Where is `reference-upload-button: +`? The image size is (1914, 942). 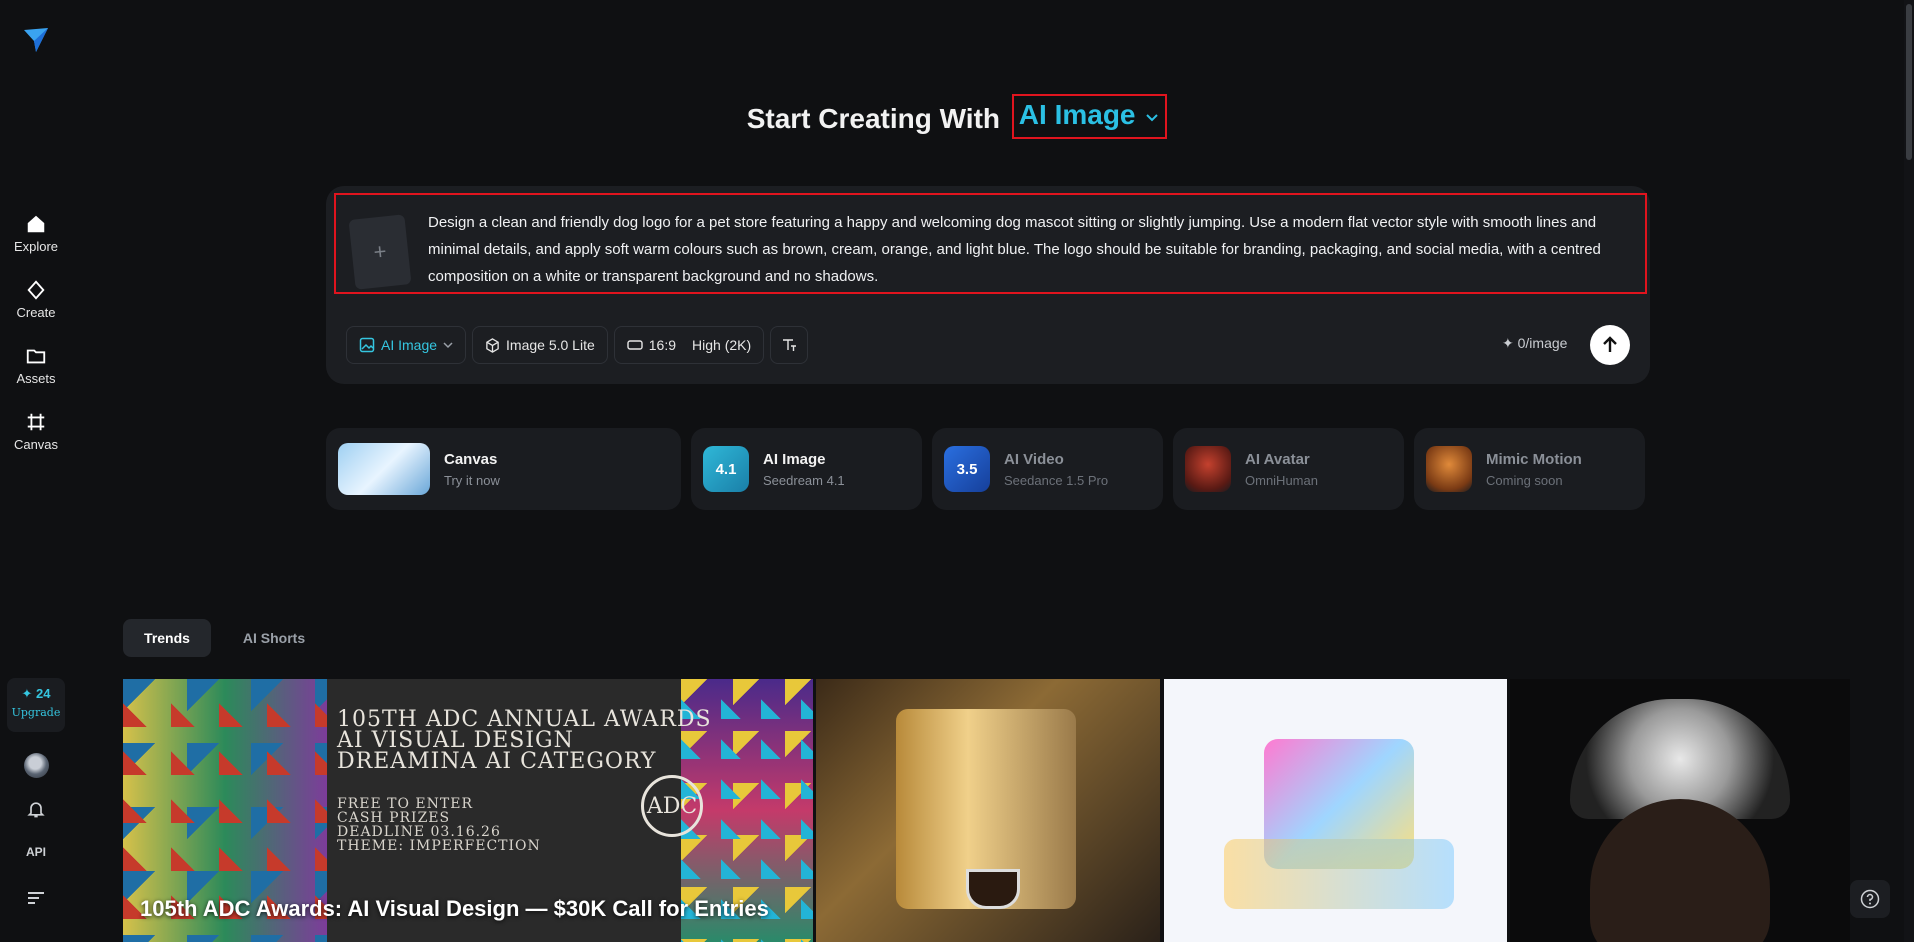 reference-upload-button: + is located at coordinates (380, 252).